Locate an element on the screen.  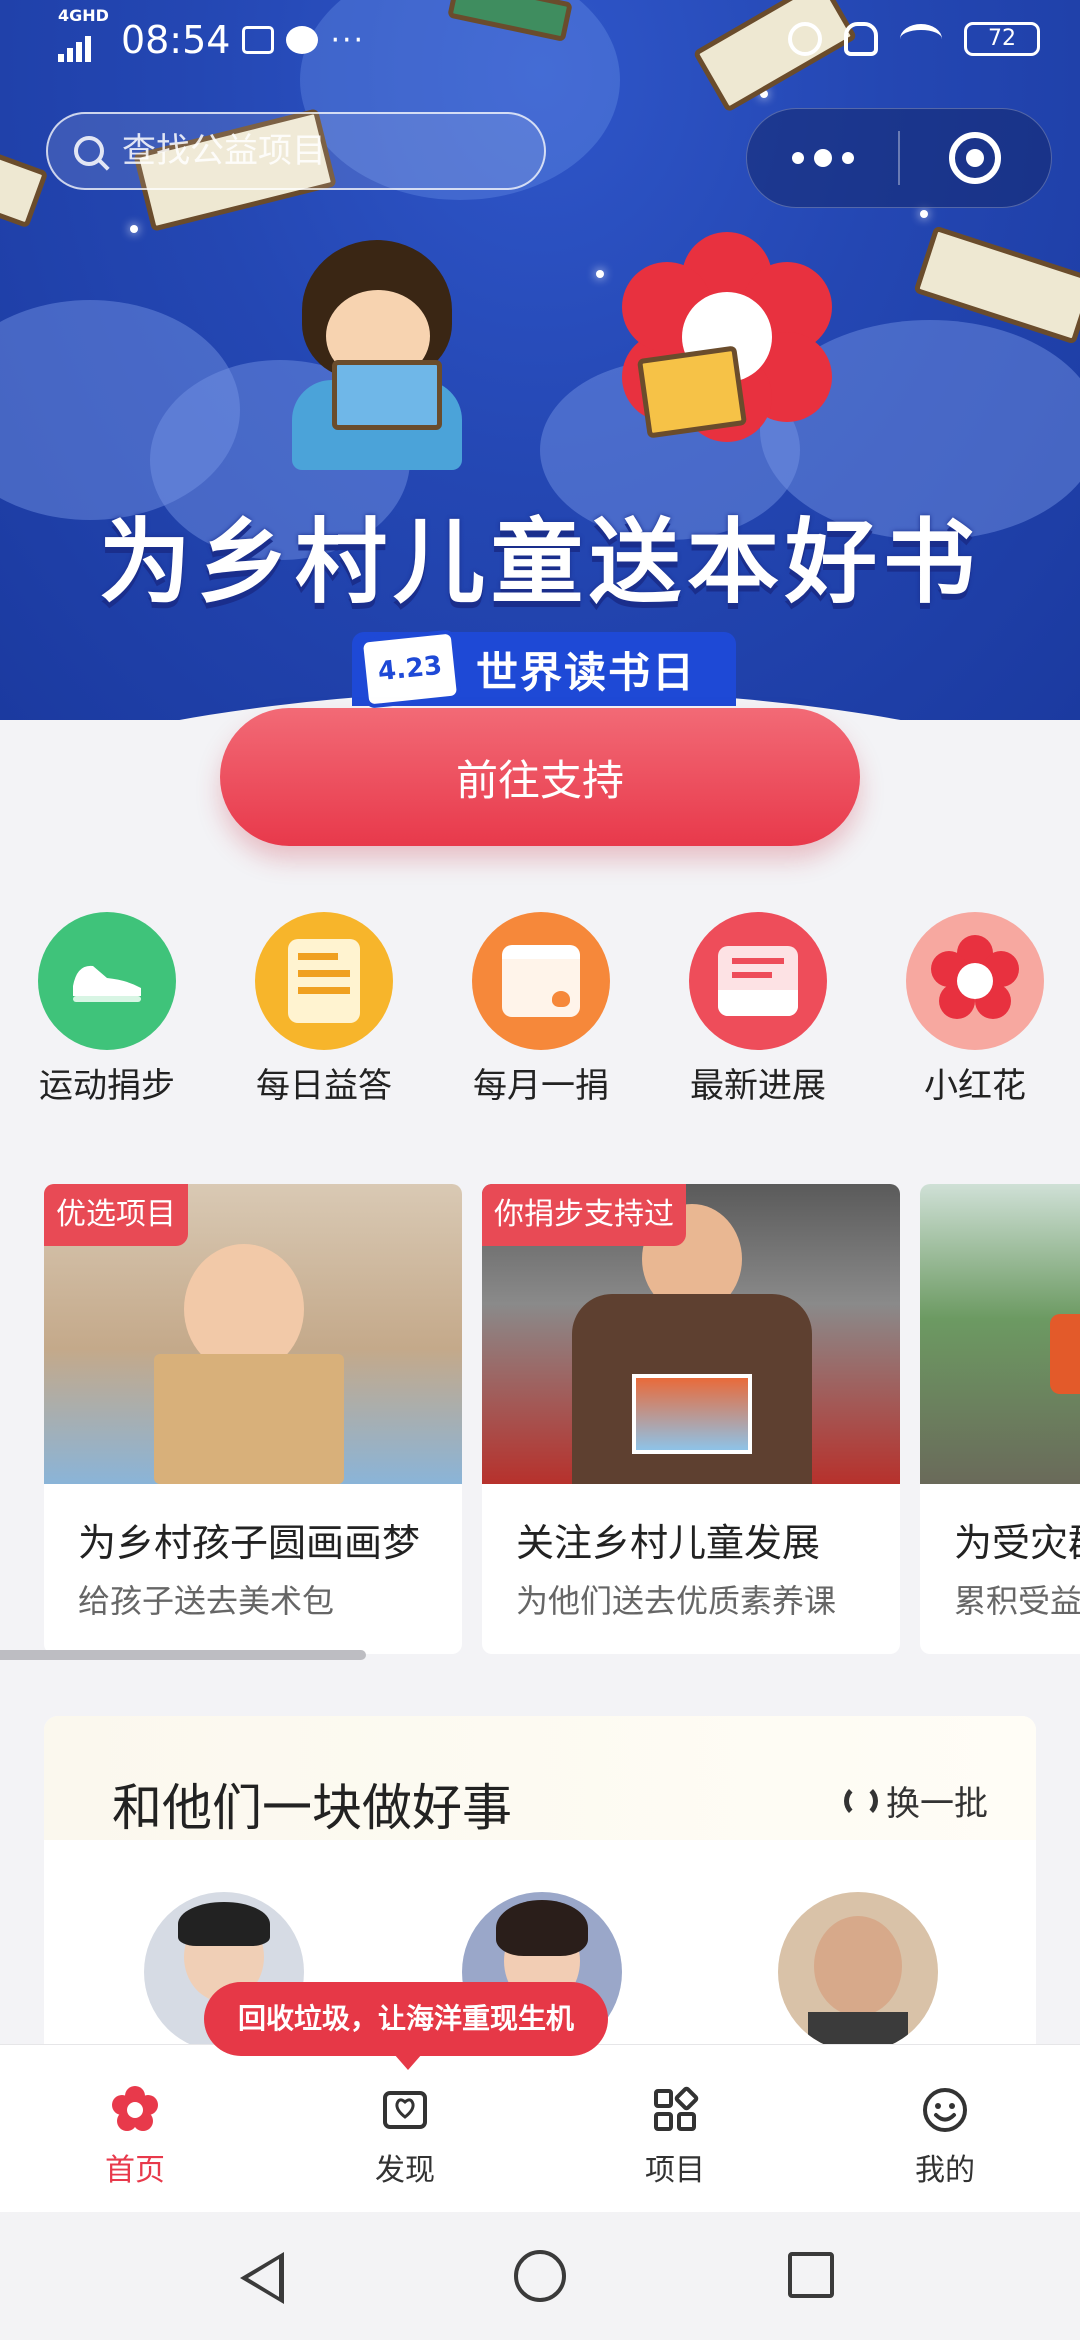
quick-action-label: 最新进展 is located at coordinates (758, 1086).